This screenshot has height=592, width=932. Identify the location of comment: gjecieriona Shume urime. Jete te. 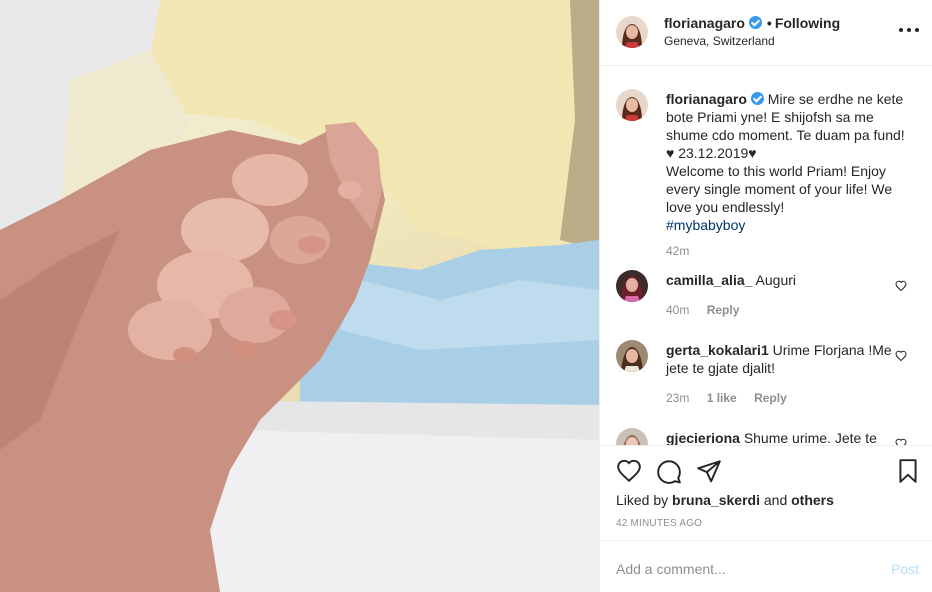
(791, 437).